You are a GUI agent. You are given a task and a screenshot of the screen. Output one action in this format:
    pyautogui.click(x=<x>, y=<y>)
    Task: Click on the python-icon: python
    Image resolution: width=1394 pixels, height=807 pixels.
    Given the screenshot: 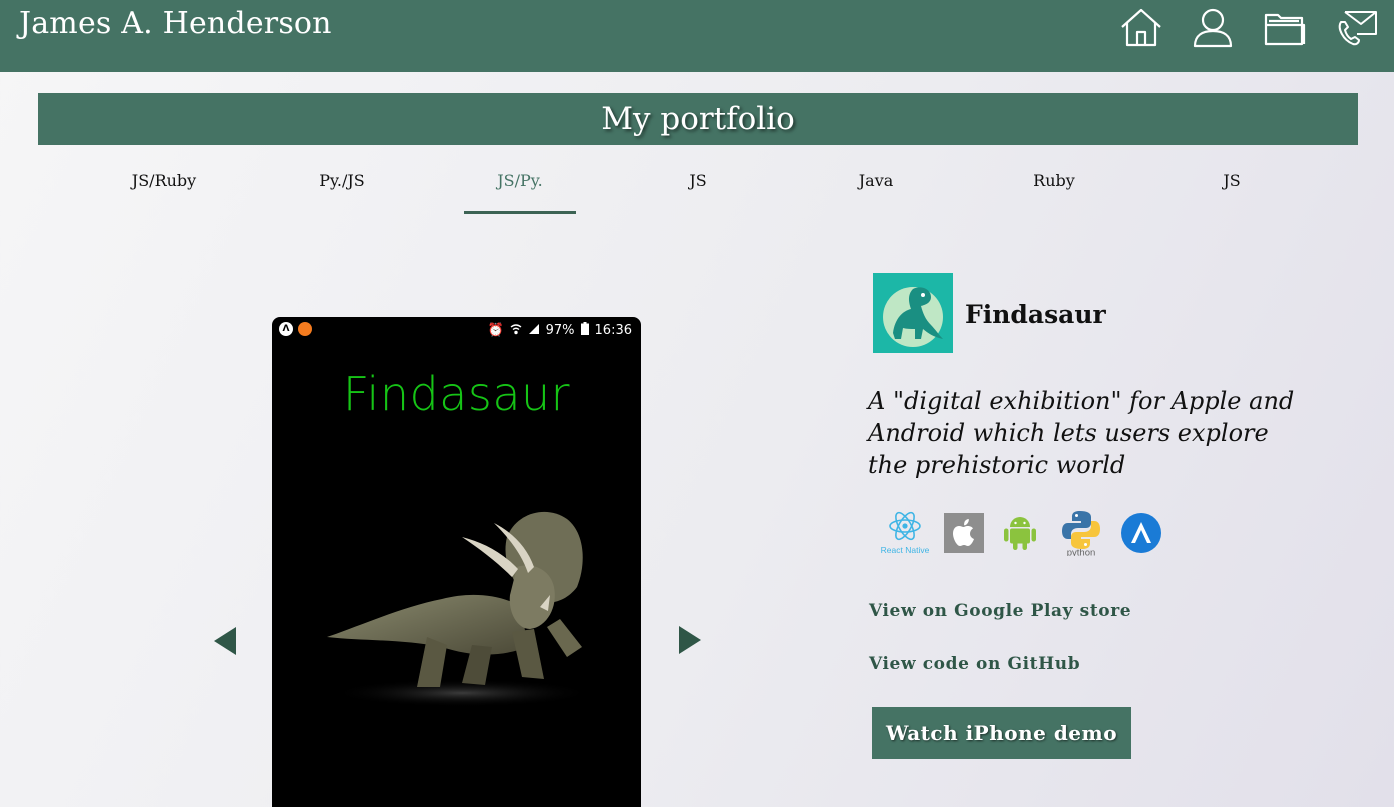 What is the action you would take?
    pyautogui.click(x=1081, y=534)
    